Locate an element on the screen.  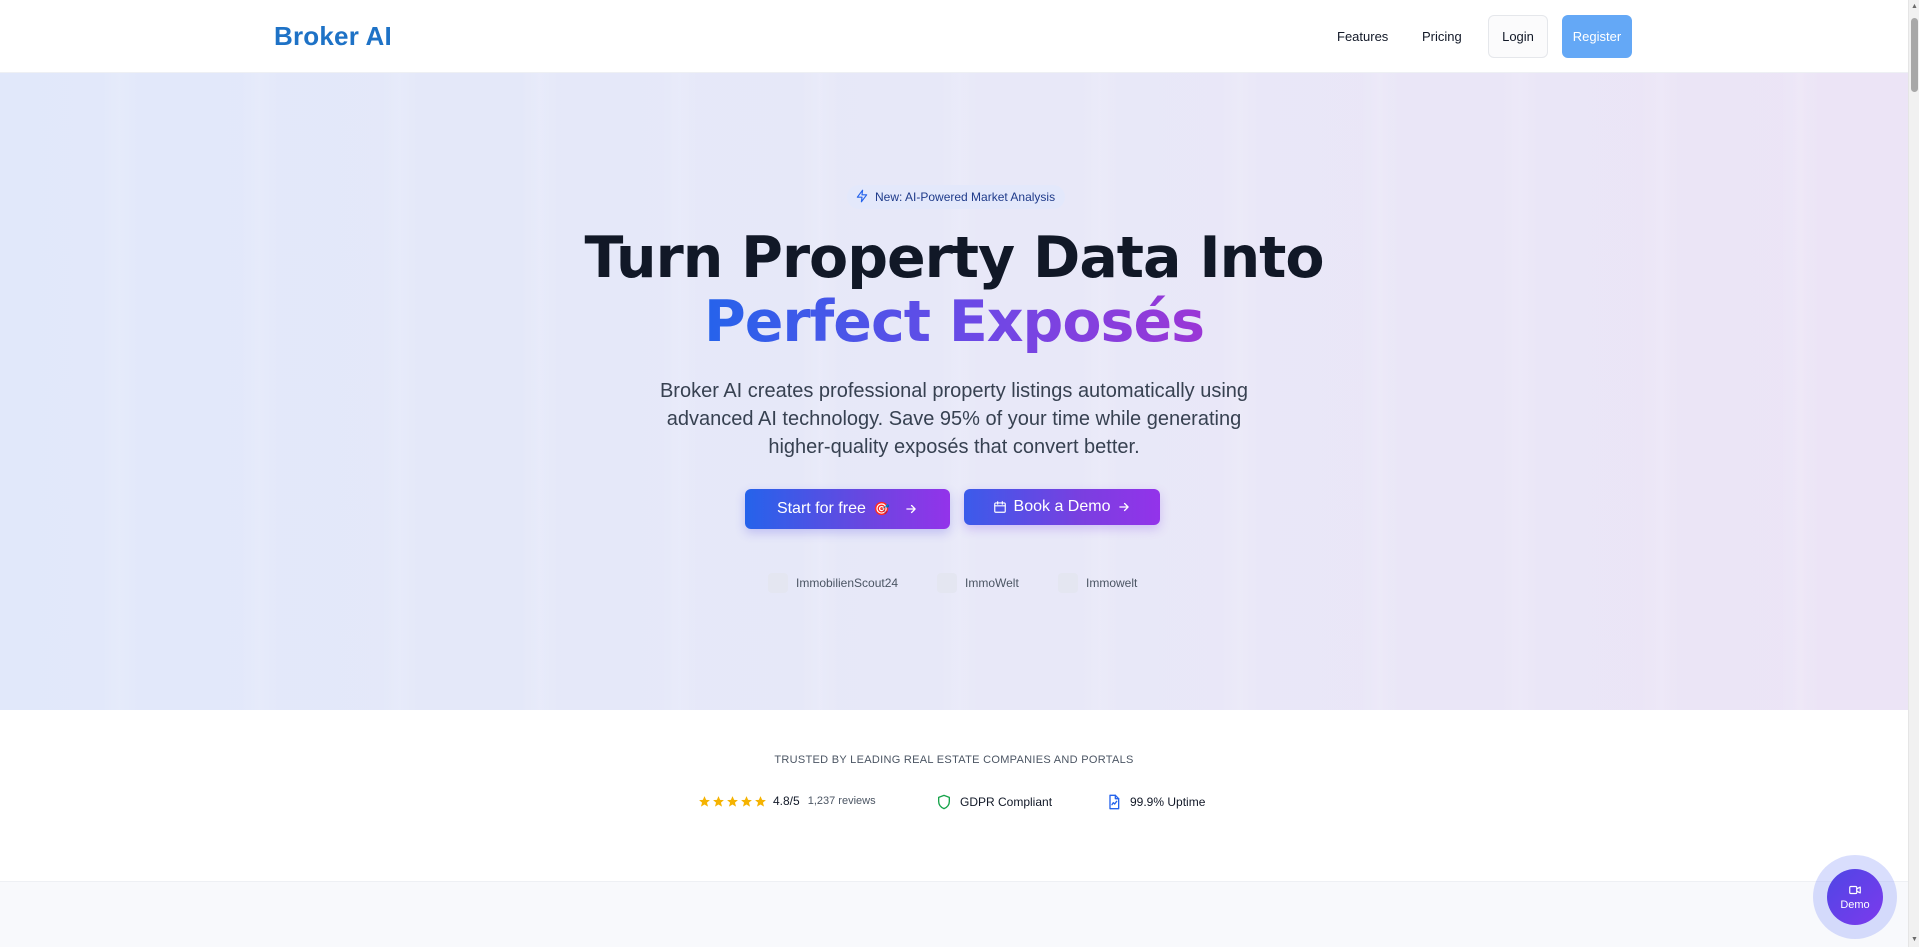
headline-gradient-text: Perfect Exposés is located at coordinates (954, 322).